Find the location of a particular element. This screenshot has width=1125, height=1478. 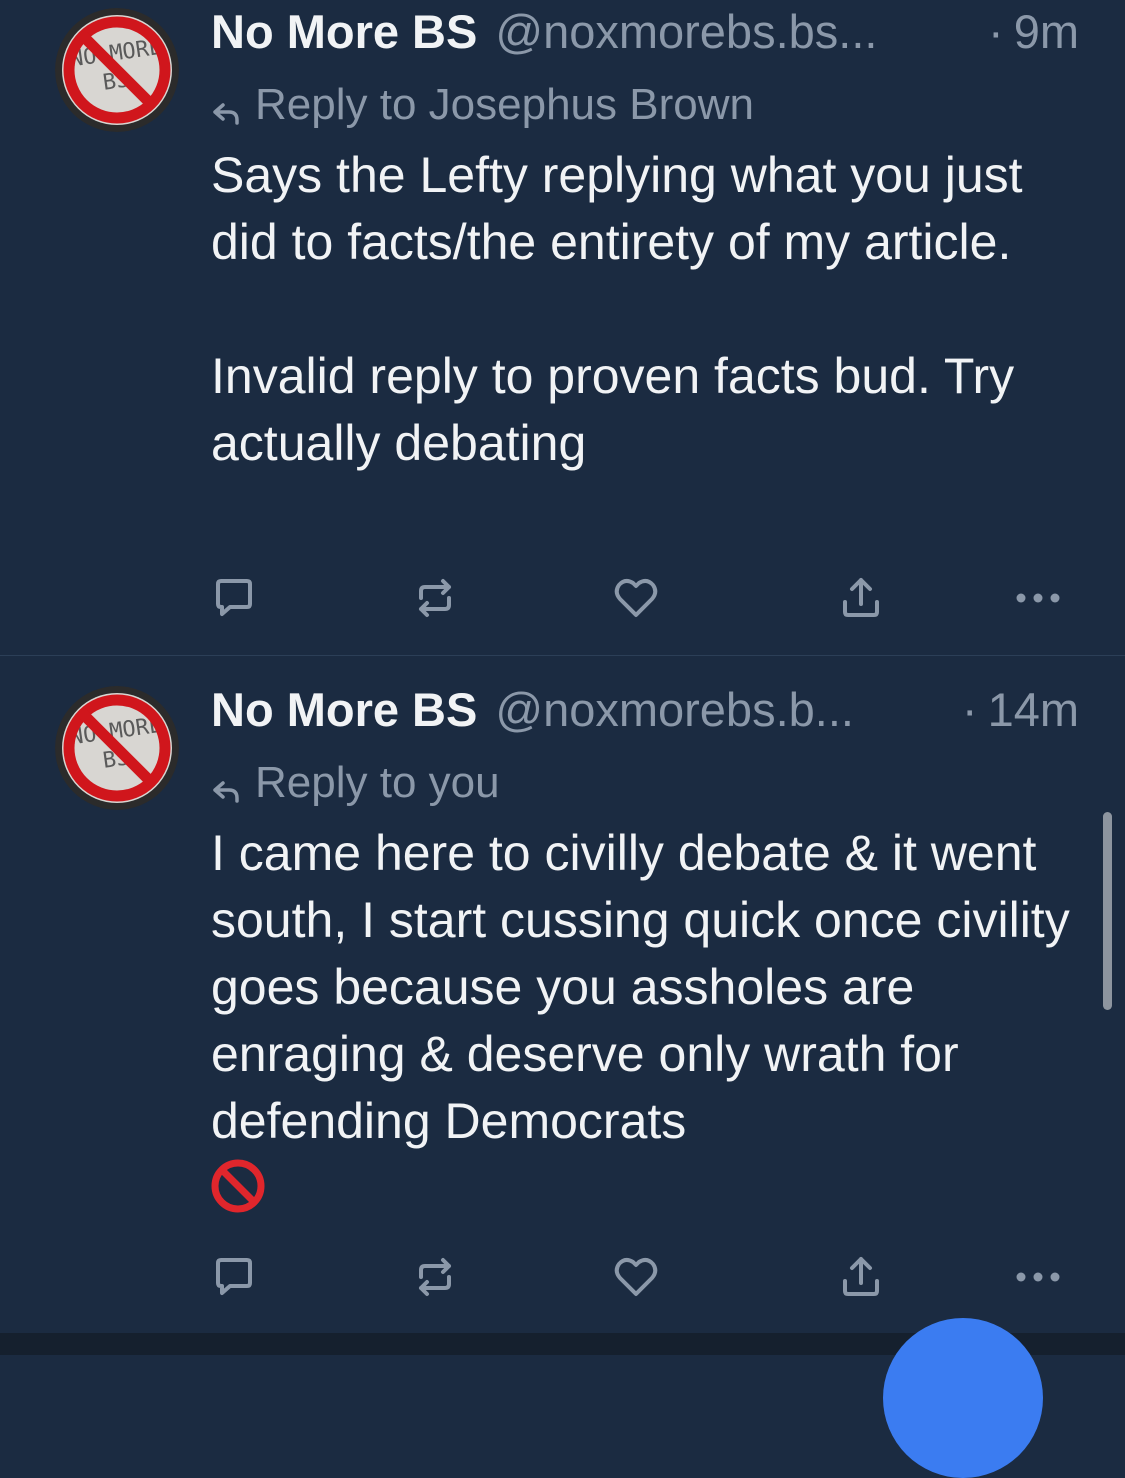

post-header: No More BS @noxmorebs.bs... · 9m is located at coordinates (645, 34).